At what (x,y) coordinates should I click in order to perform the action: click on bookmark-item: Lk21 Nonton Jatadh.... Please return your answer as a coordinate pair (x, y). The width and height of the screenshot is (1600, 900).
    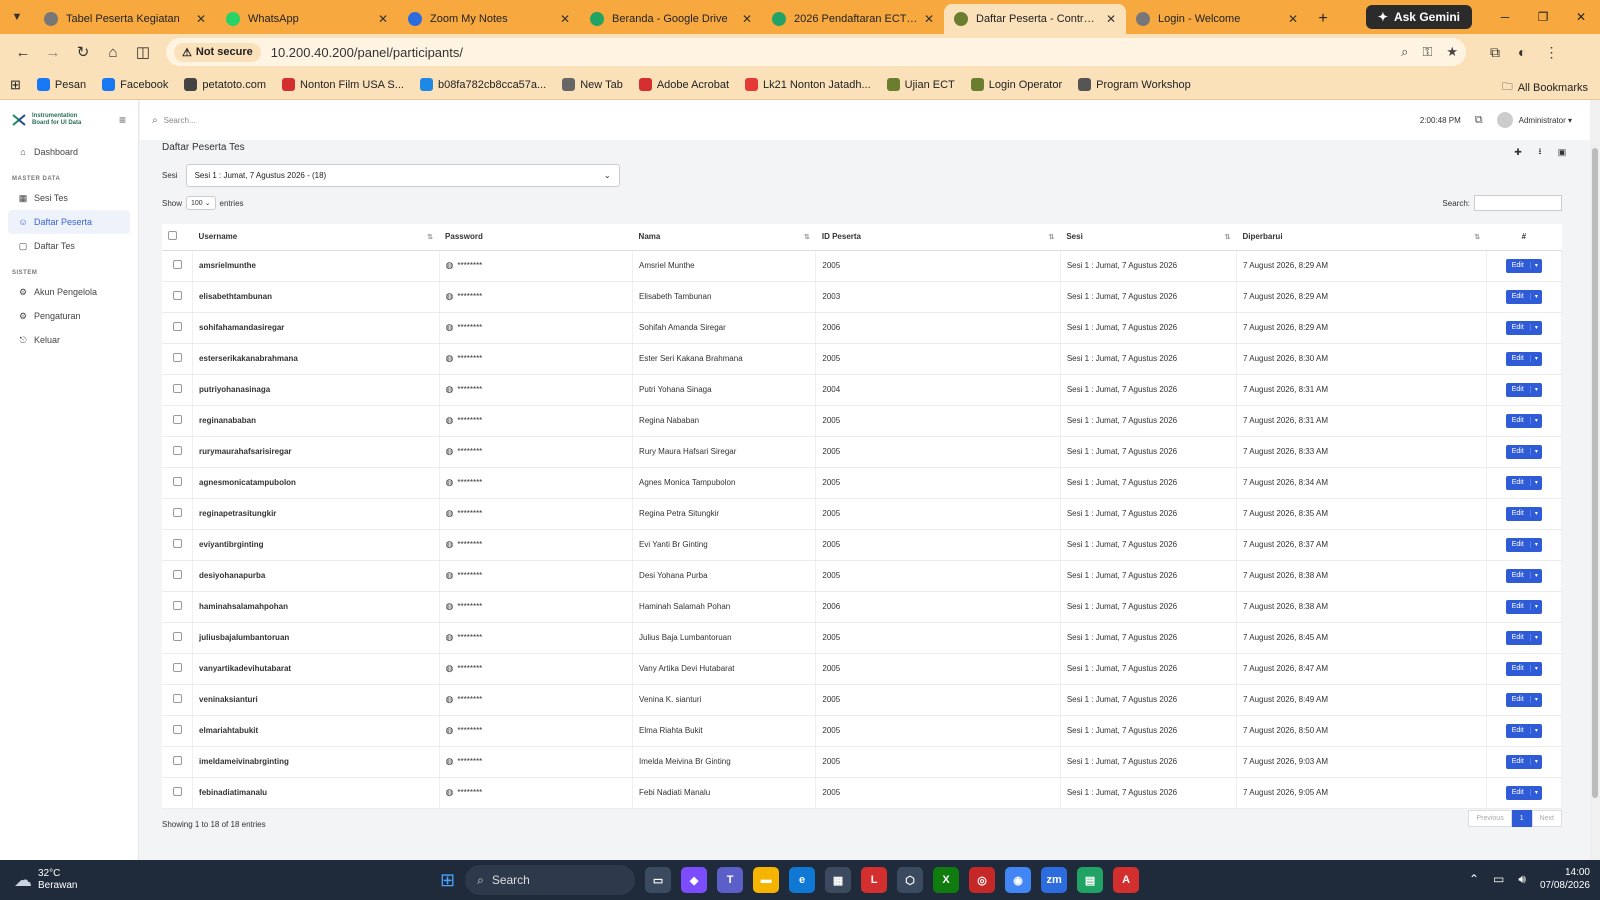
    Looking at the image, I should click on (808, 84).